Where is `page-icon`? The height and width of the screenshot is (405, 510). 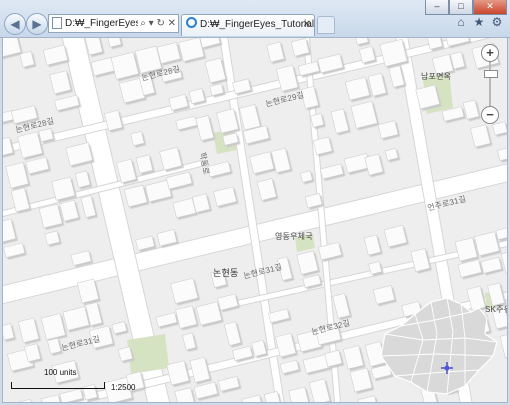 page-icon is located at coordinates (57, 23).